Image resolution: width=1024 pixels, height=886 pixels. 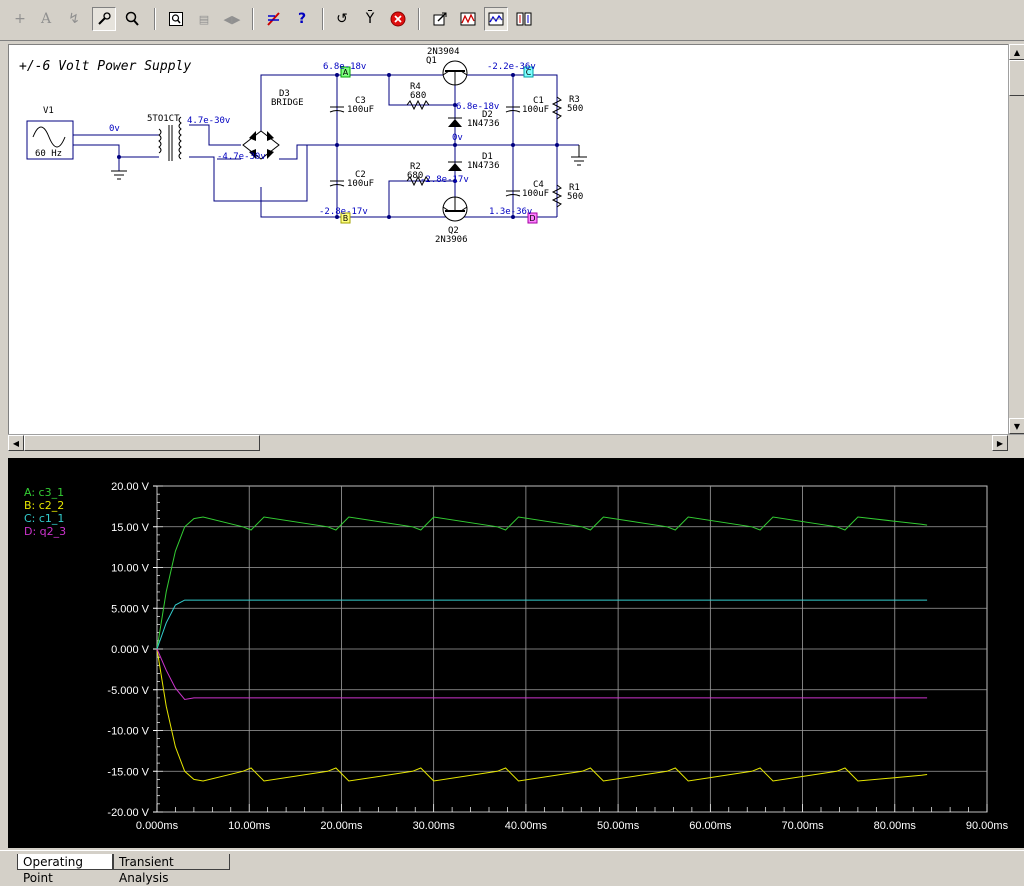 I want to click on graph-icon, so click(x=468, y=19).